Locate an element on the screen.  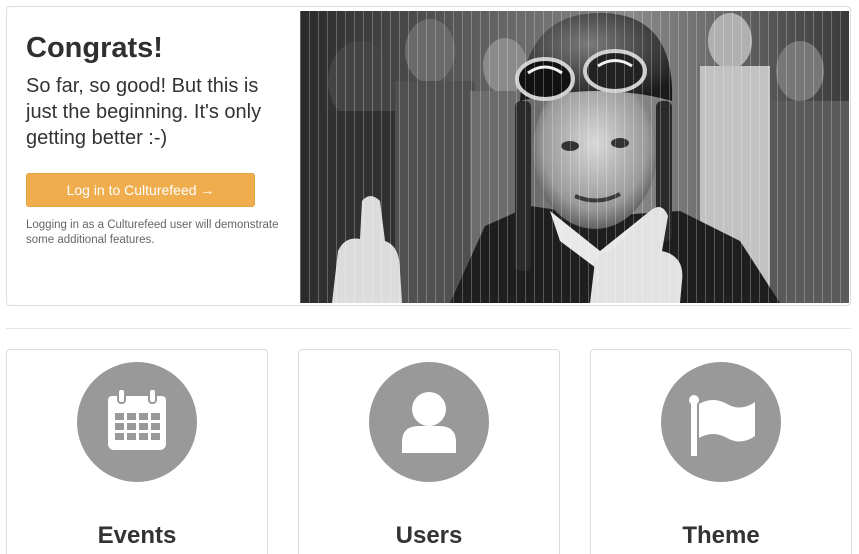
events-card: Events is located at coordinates (137, 451).